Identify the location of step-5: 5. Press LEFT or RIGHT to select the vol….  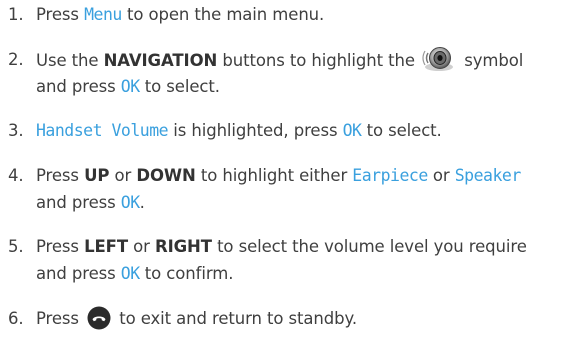
(267, 246).